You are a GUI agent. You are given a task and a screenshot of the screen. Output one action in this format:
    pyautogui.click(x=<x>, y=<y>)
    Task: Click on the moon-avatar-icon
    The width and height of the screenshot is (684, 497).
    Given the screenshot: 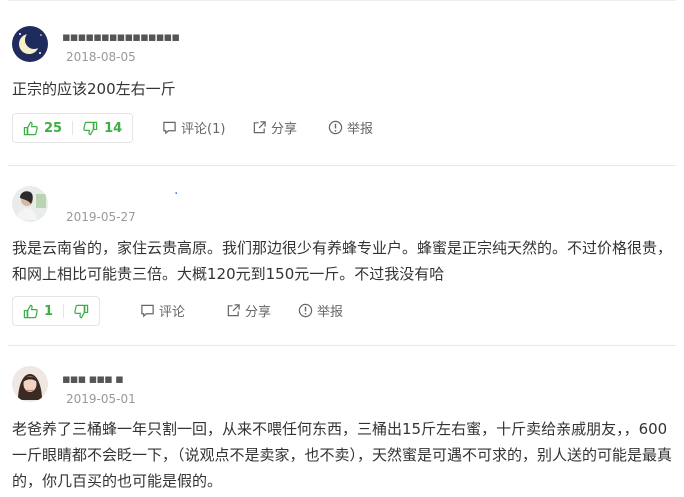 What is the action you would take?
    pyautogui.click(x=30, y=44)
    